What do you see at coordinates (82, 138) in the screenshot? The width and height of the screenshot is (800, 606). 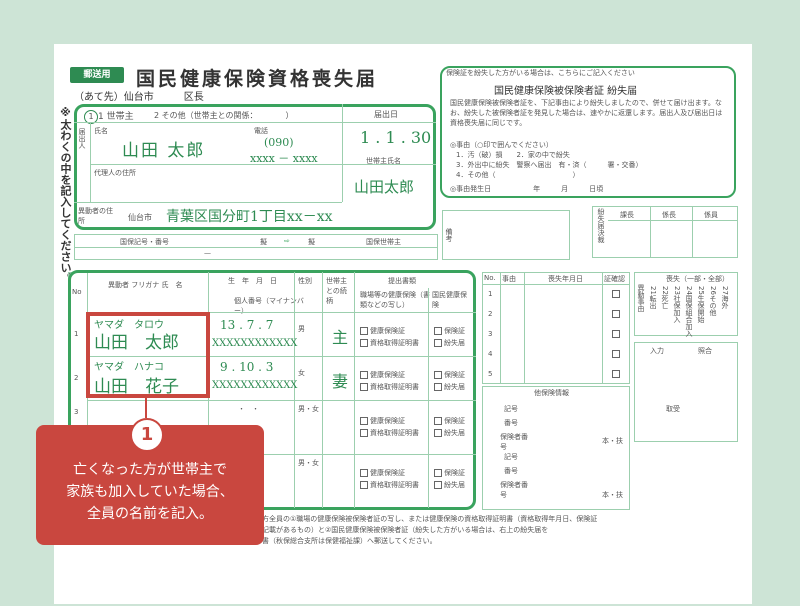 I see `applicant-side-label: 届出人` at bounding box center [82, 138].